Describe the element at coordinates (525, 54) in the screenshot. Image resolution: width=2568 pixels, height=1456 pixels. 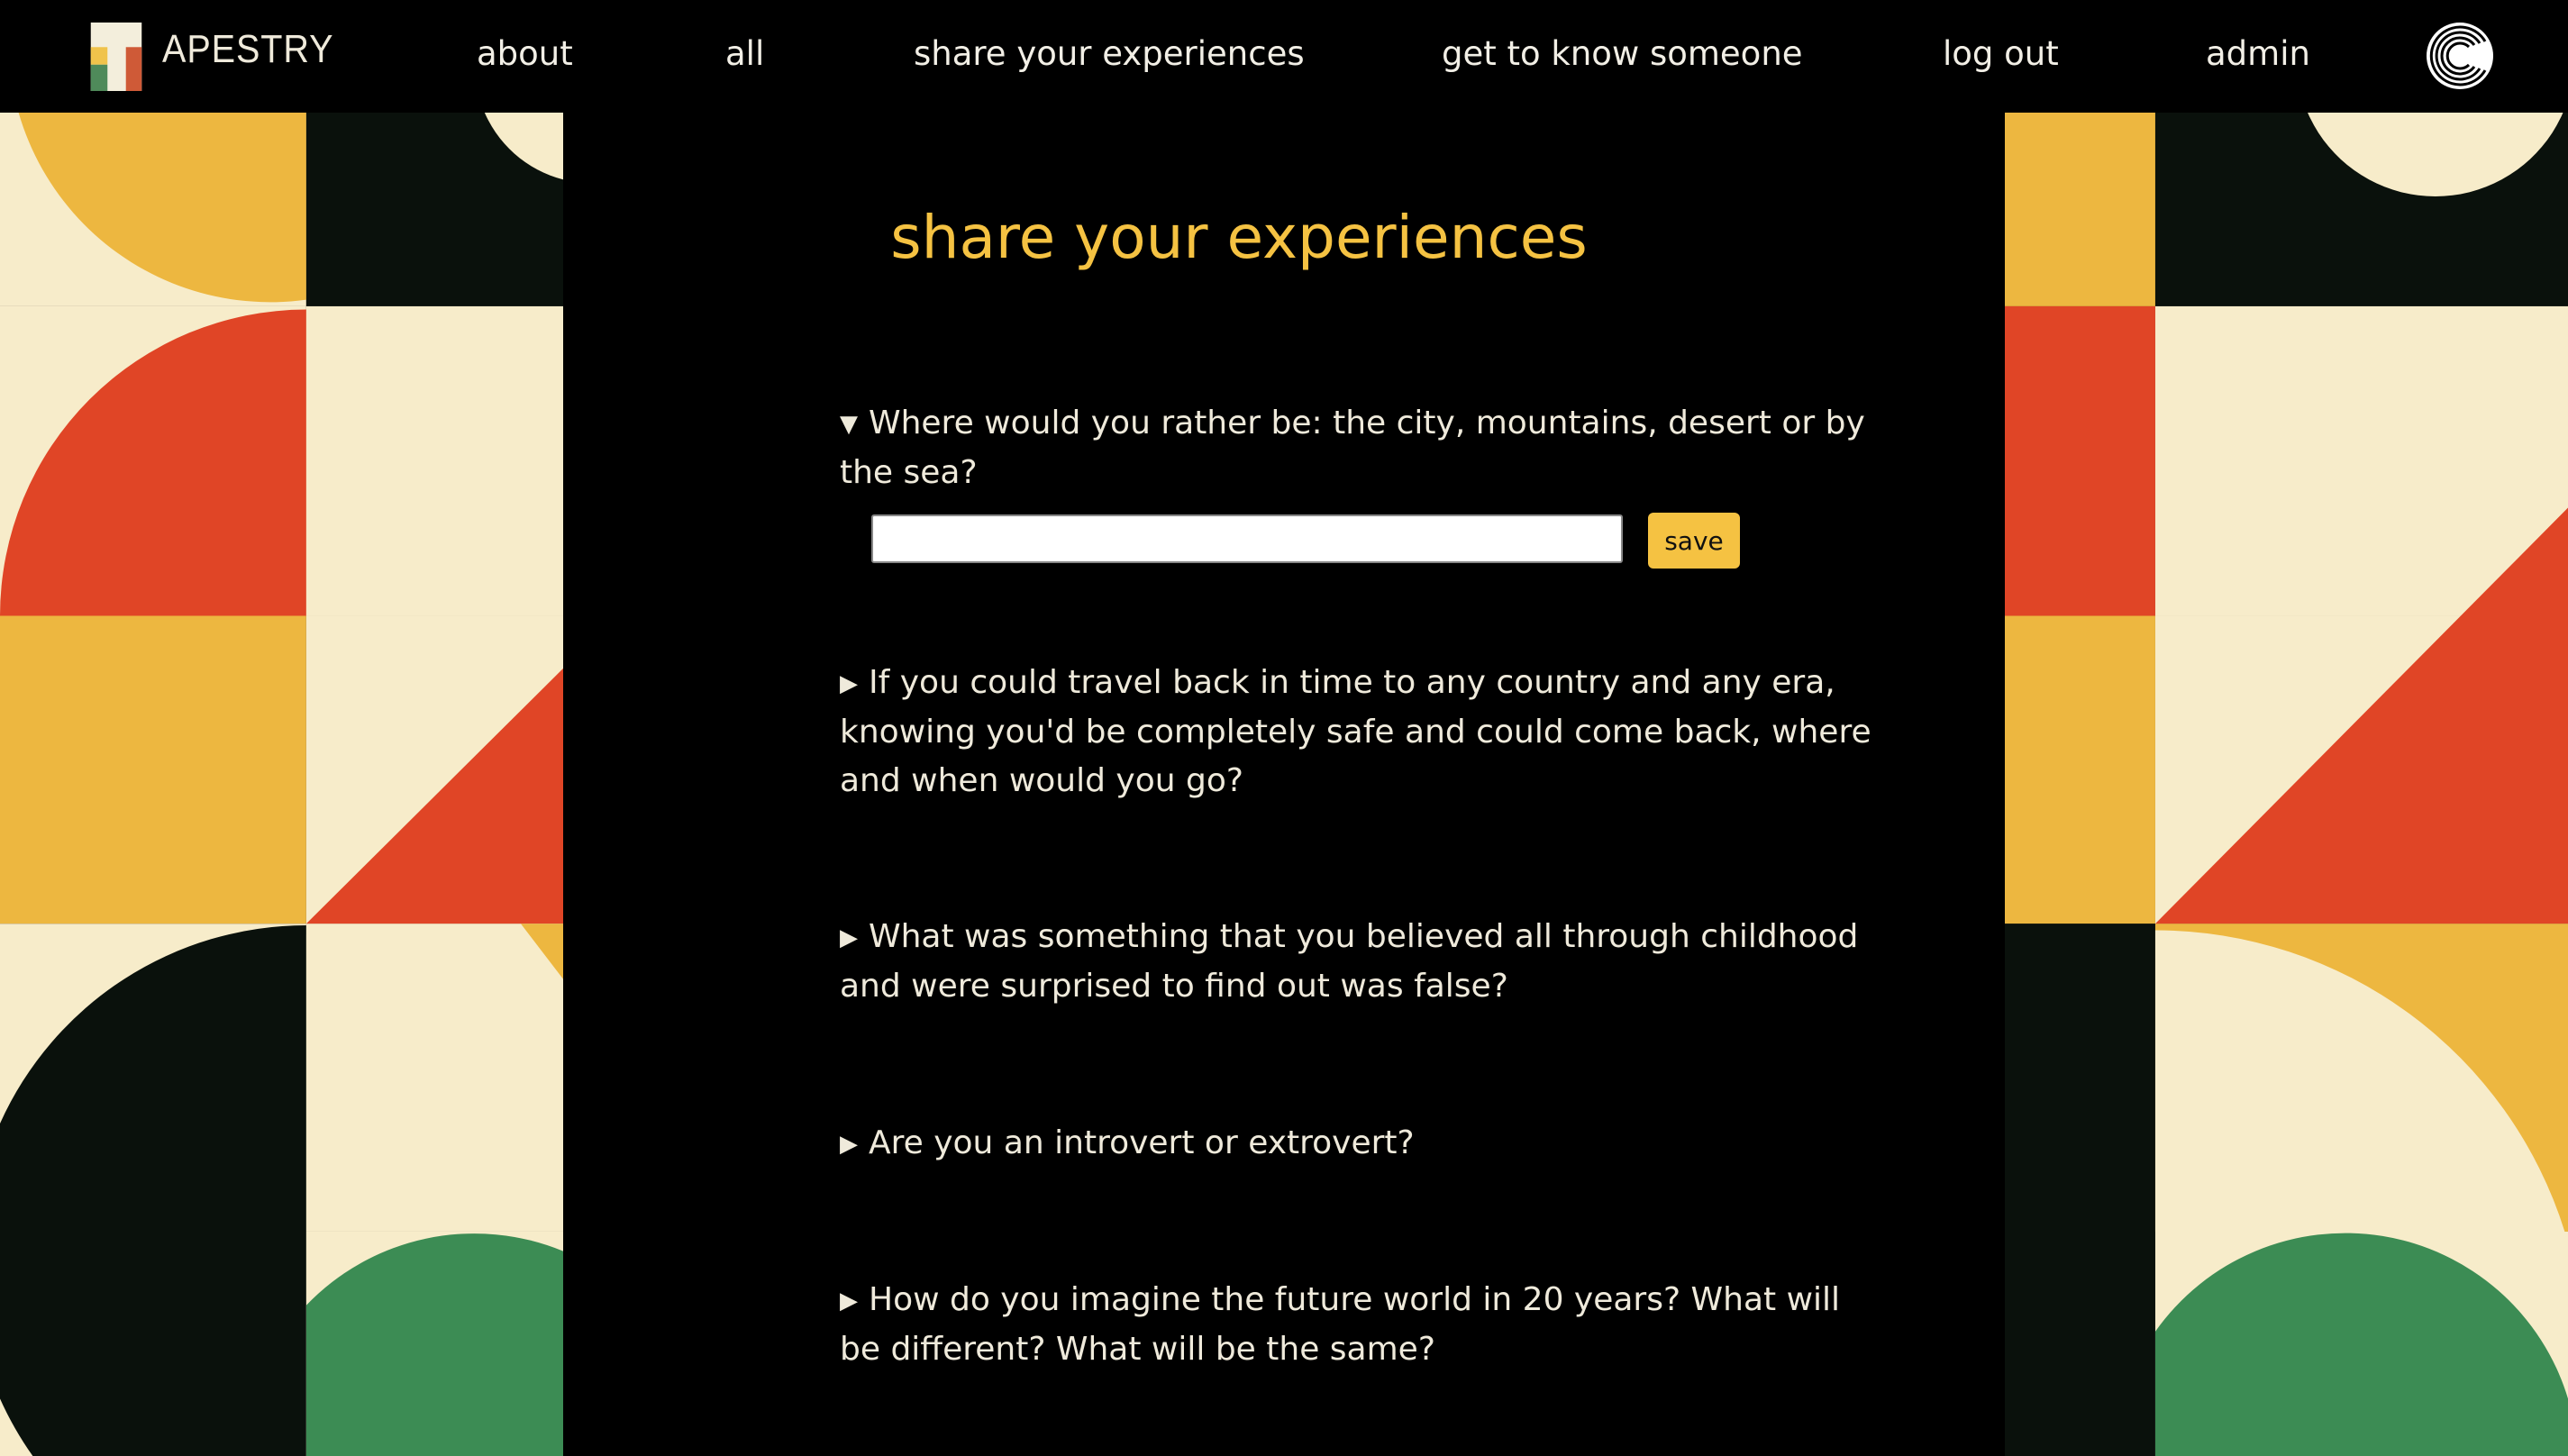
I see `nav-about: about` at that location.